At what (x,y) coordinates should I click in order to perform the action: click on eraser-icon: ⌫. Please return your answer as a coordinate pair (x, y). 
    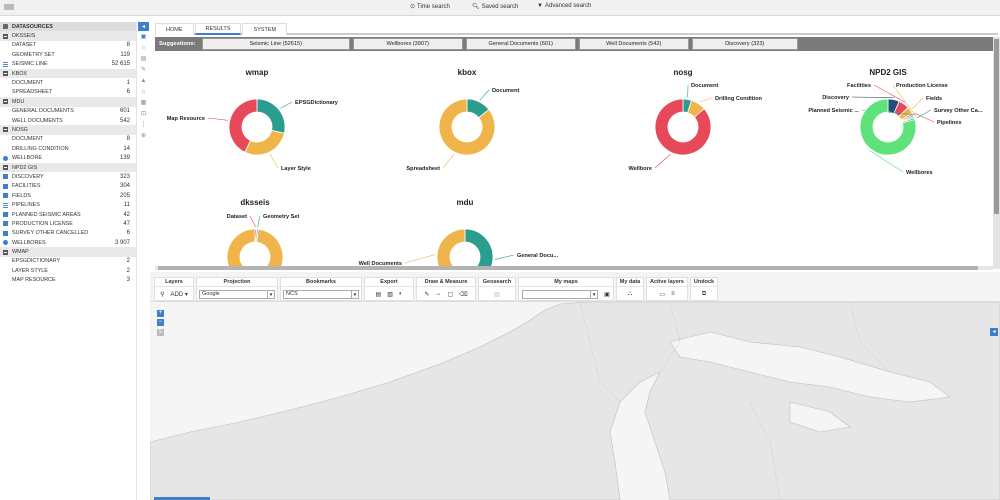
    Looking at the image, I should click on (463, 294).